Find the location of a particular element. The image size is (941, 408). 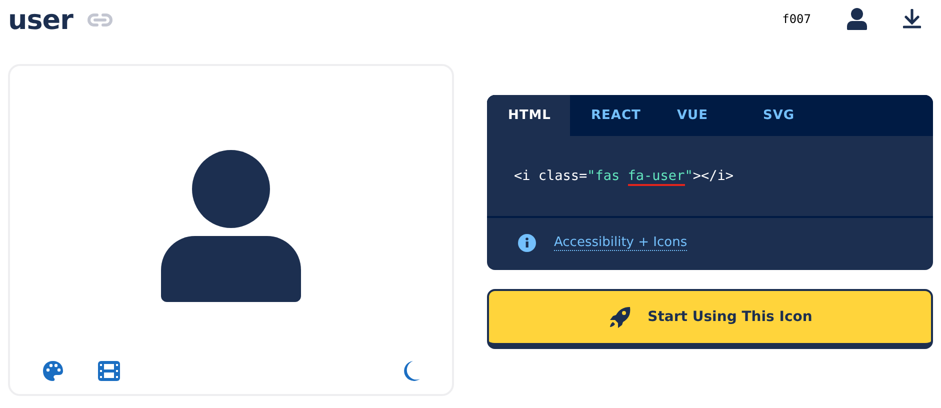

info-icon is located at coordinates (527, 243).